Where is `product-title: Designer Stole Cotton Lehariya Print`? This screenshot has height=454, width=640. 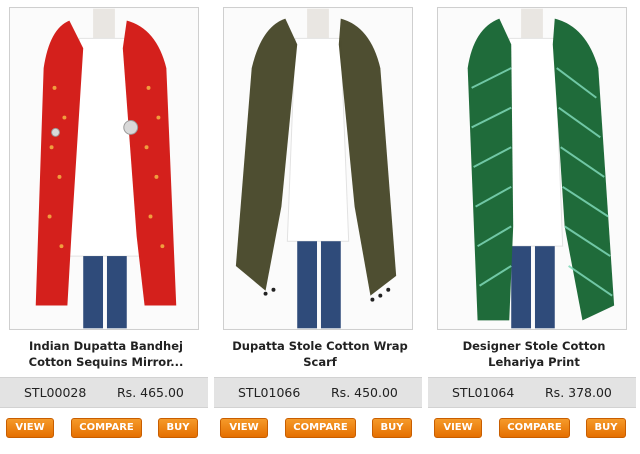 product-title: Designer Stole Cotton Lehariya Print is located at coordinates (534, 355).